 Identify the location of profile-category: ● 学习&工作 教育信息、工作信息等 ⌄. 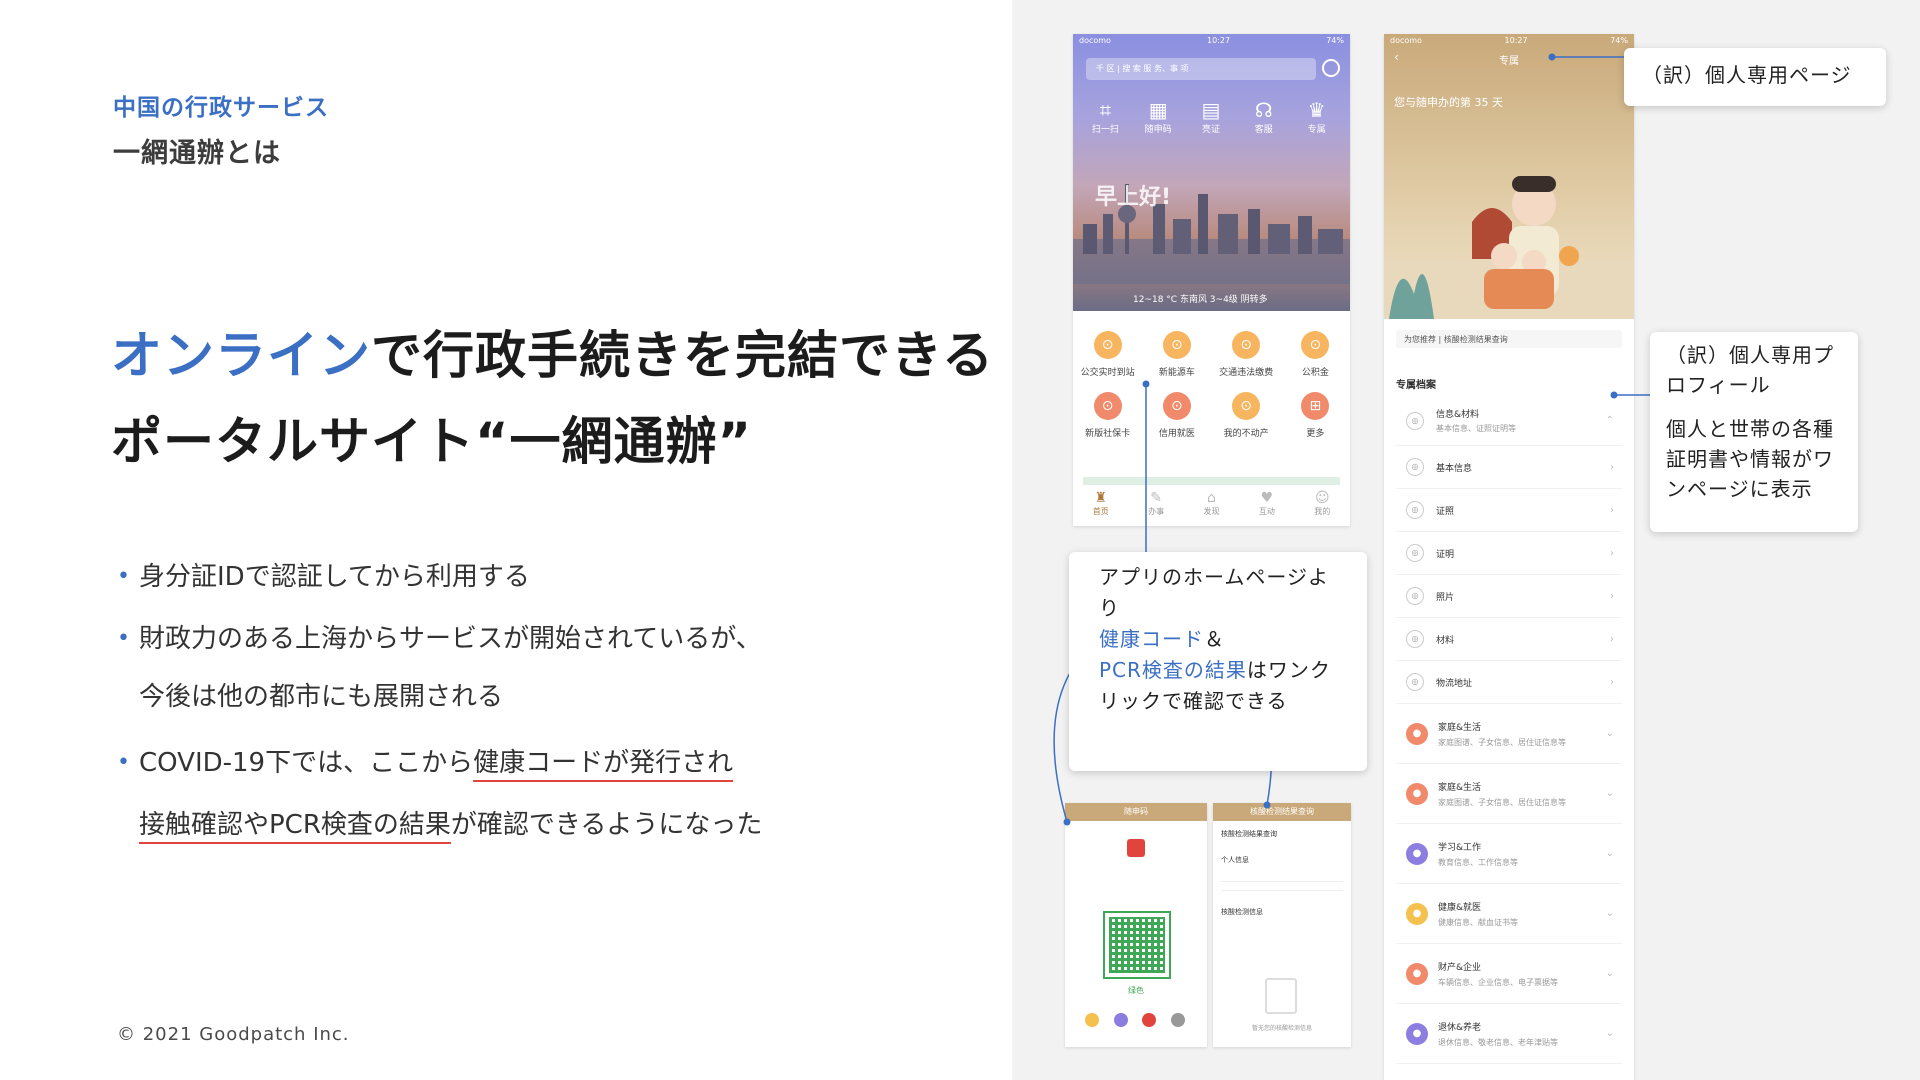
(1509, 854).